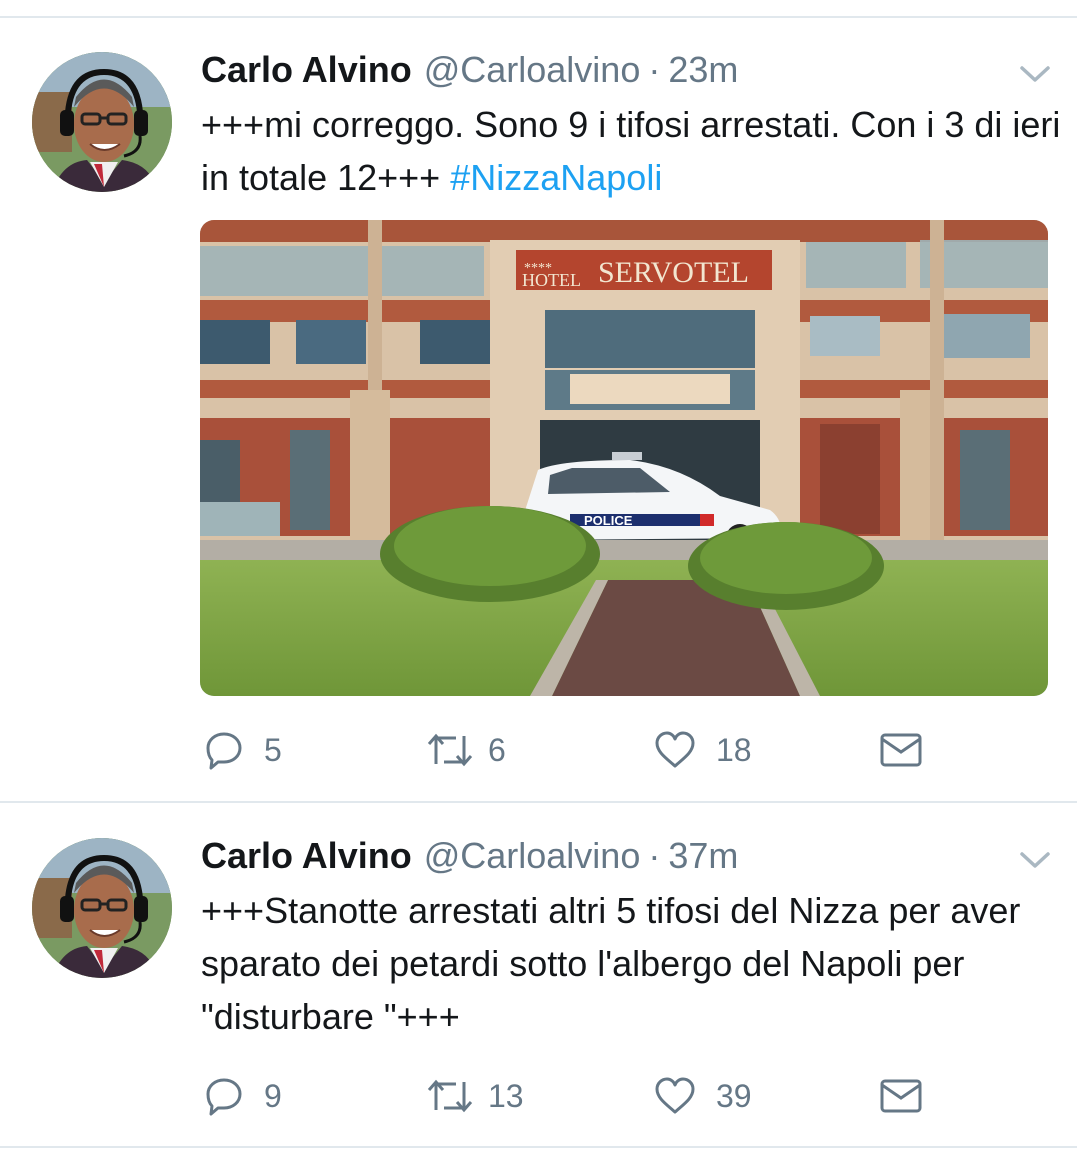 Image resolution: width=1077 pixels, height=1162 pixels. What do you see at coordinates (556, 177) in the screenshot?
I see `hashtag-link: #NizzaNapoli` at bounding box center [556, 177].